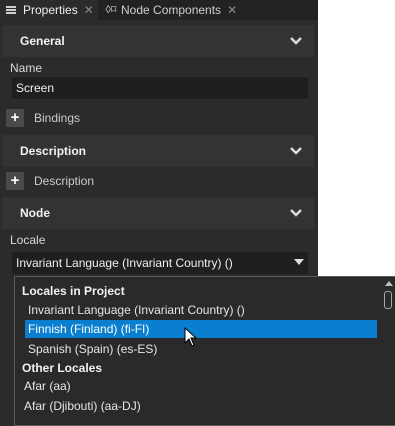 The image size is (395, 426). What do you see at coordinates (35, 213) in the screenshot?
I see `section-title: Node` at bounding box center [35, 213].